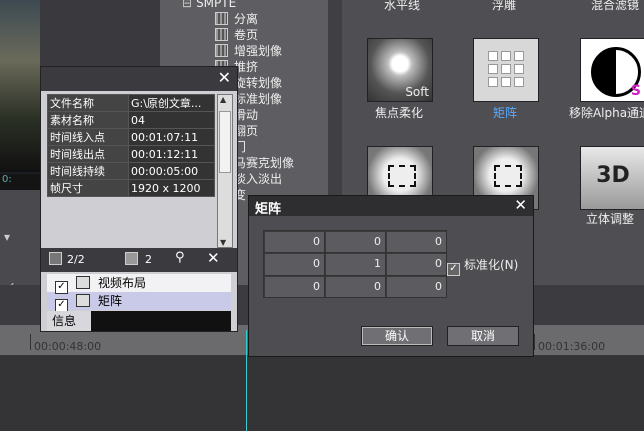 This screenshot has width=644, height=431. I want to click on tree-item: 分离, so click(236, 19).